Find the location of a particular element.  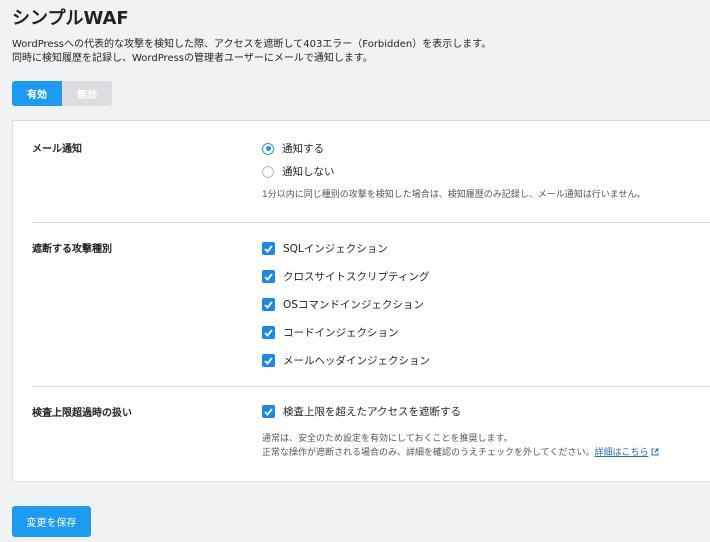

details-link: 詳細はこちら is located at coordinates (621, 453).